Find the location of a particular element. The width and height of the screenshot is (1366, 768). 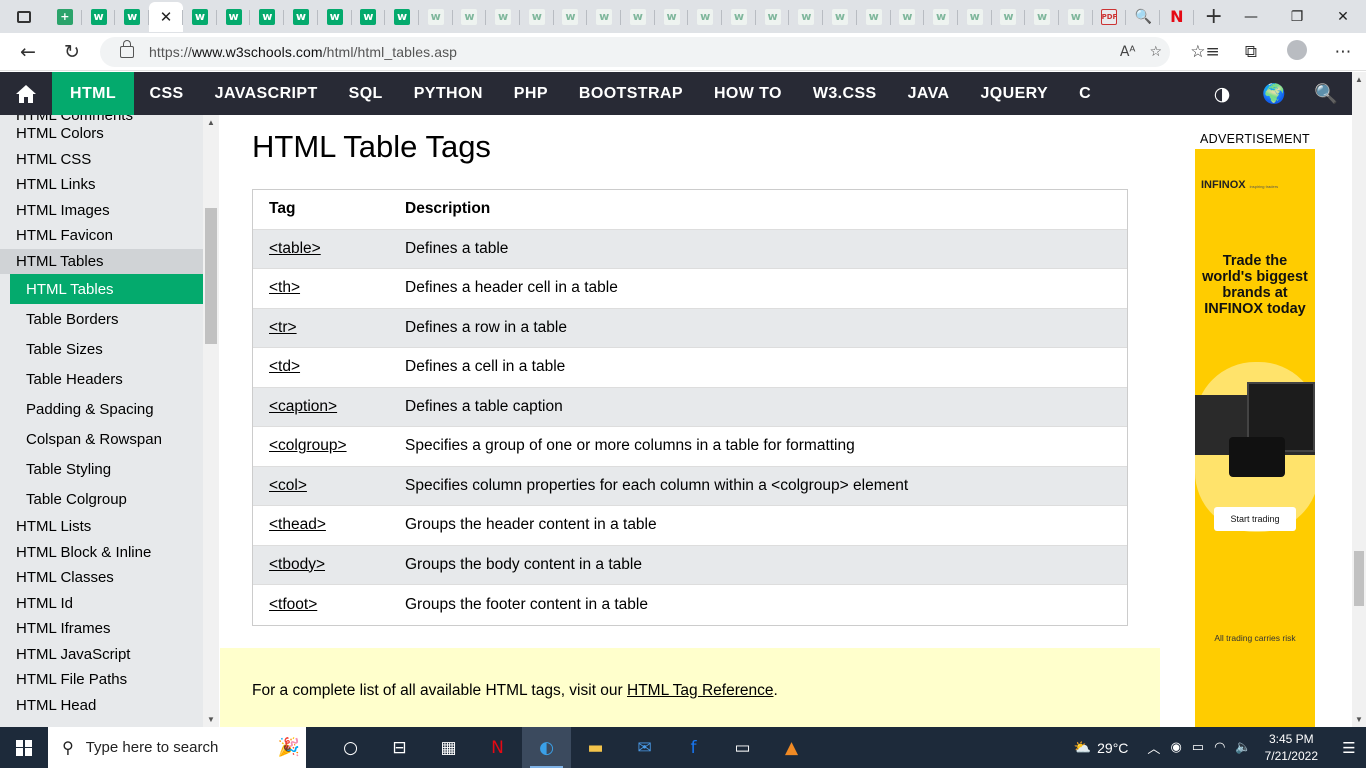

browser-tab: 🔍 is located at coordinates (1143, 17).